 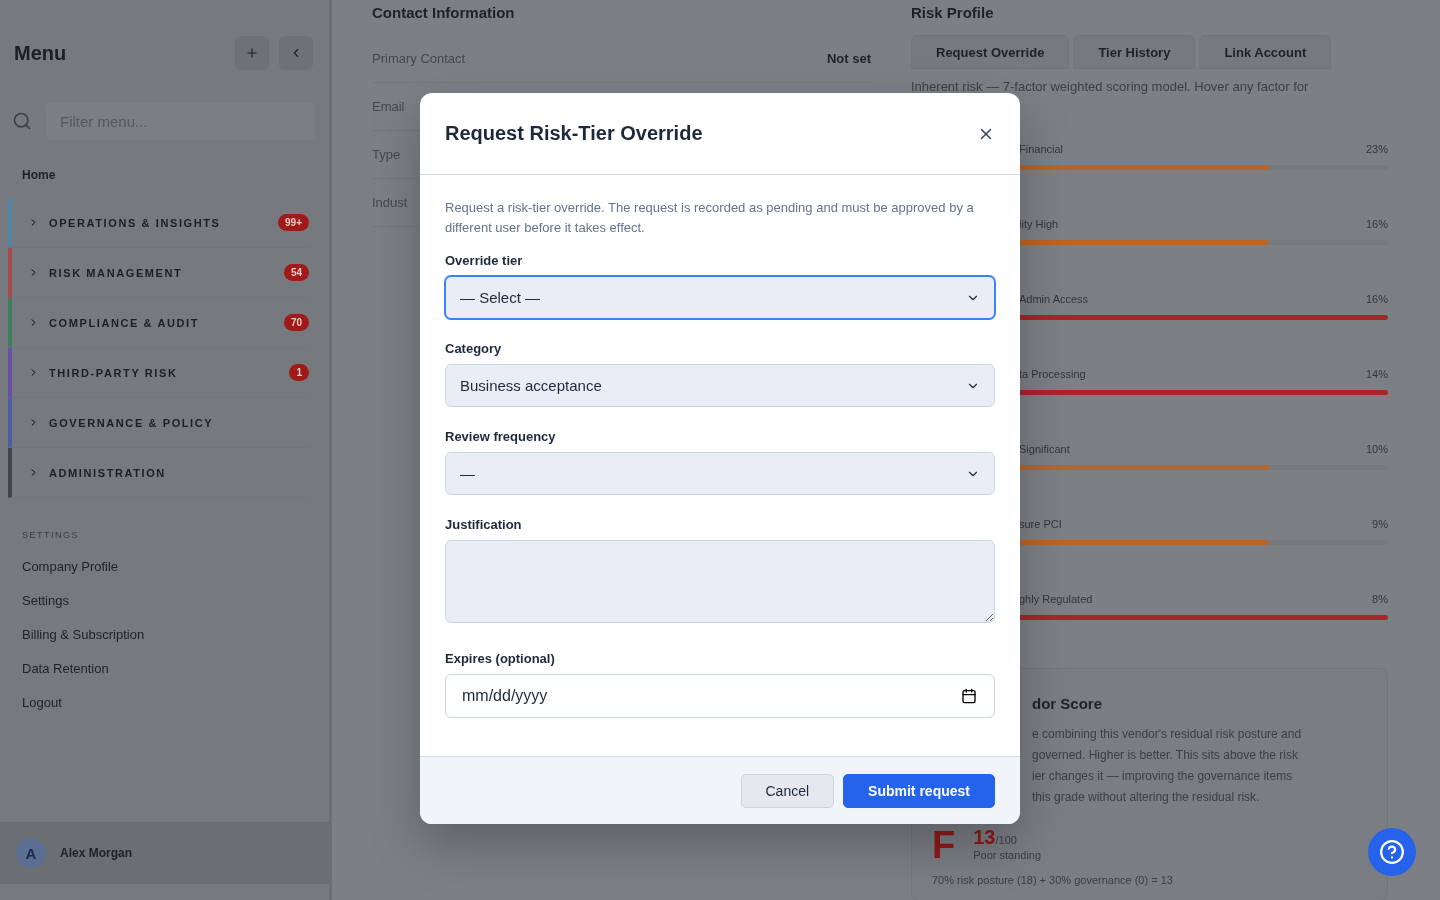 I want to click on factor-label: Significant, so click(x=1044, y=449).